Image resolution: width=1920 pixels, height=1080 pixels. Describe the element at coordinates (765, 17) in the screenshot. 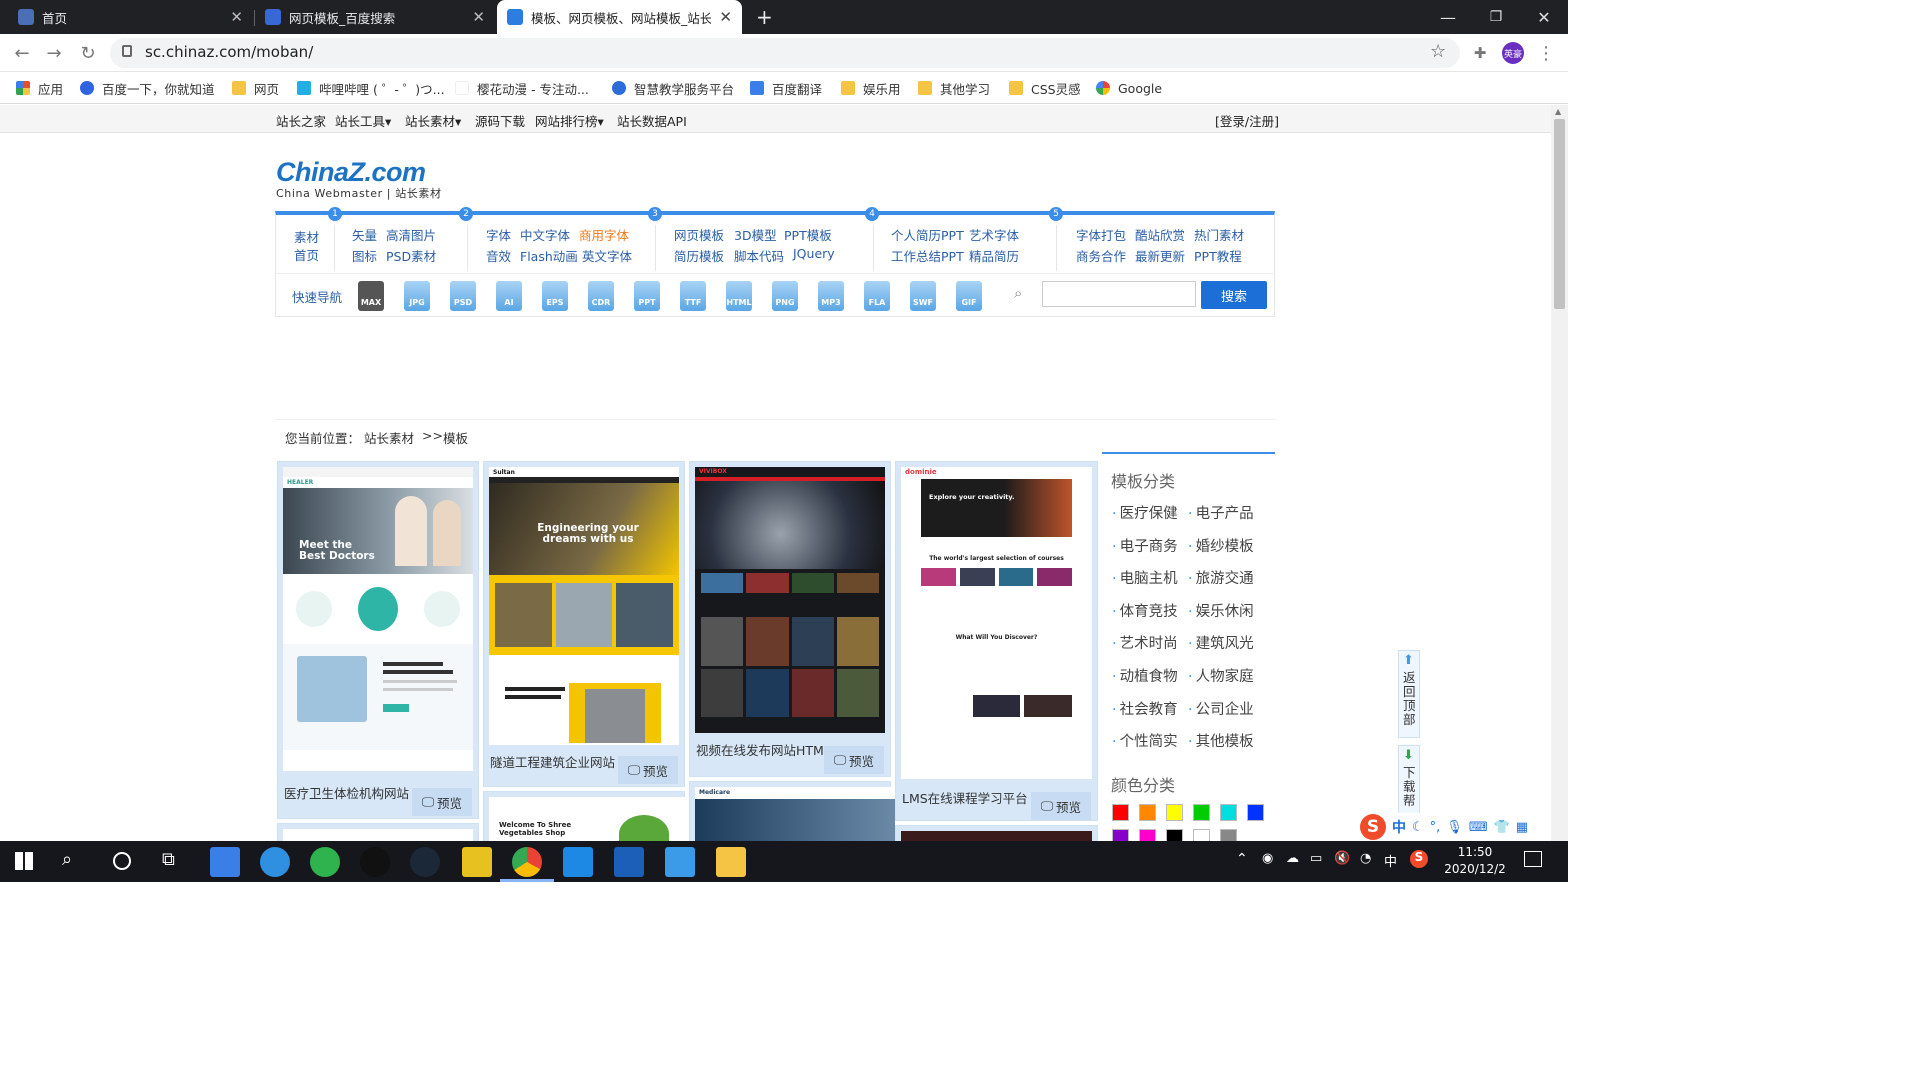

I see `new-tab-button: +` at that location.